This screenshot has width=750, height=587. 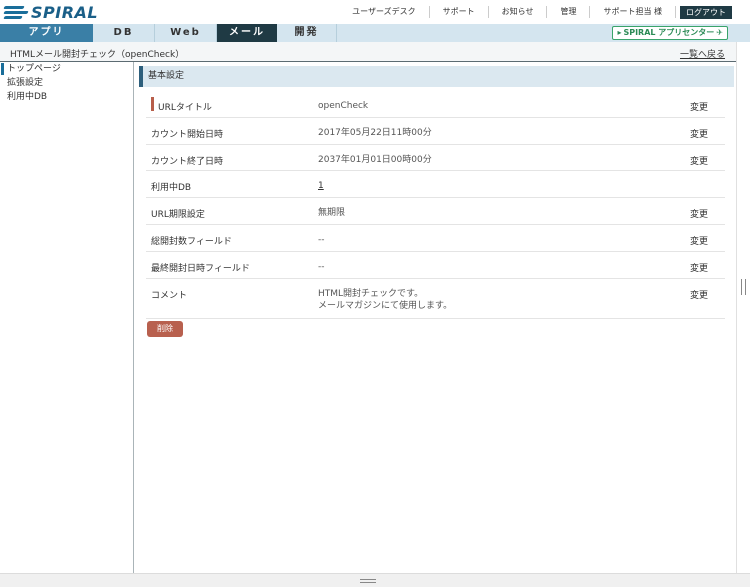 What do you see at coordinates (385, 305) in the screenshot?
I see `comment-line-2: メールマガジンにて使用します。` at bounding box center [385, 305].